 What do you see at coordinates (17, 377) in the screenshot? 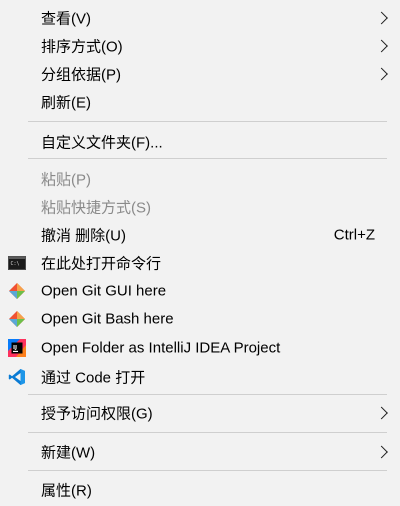
I see `vscode-icon` at bounding box center [17, 377].